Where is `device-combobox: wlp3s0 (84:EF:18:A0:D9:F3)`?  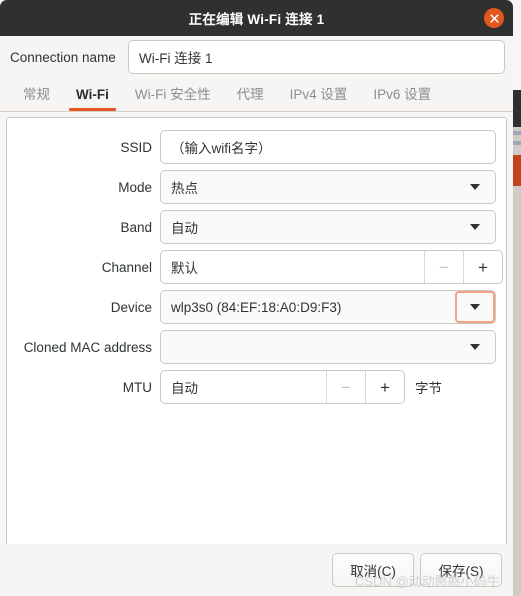 device-combobox: wlp3s0 (84:EF:18:A0:D9:F3) is located at coordinates (328, 307).